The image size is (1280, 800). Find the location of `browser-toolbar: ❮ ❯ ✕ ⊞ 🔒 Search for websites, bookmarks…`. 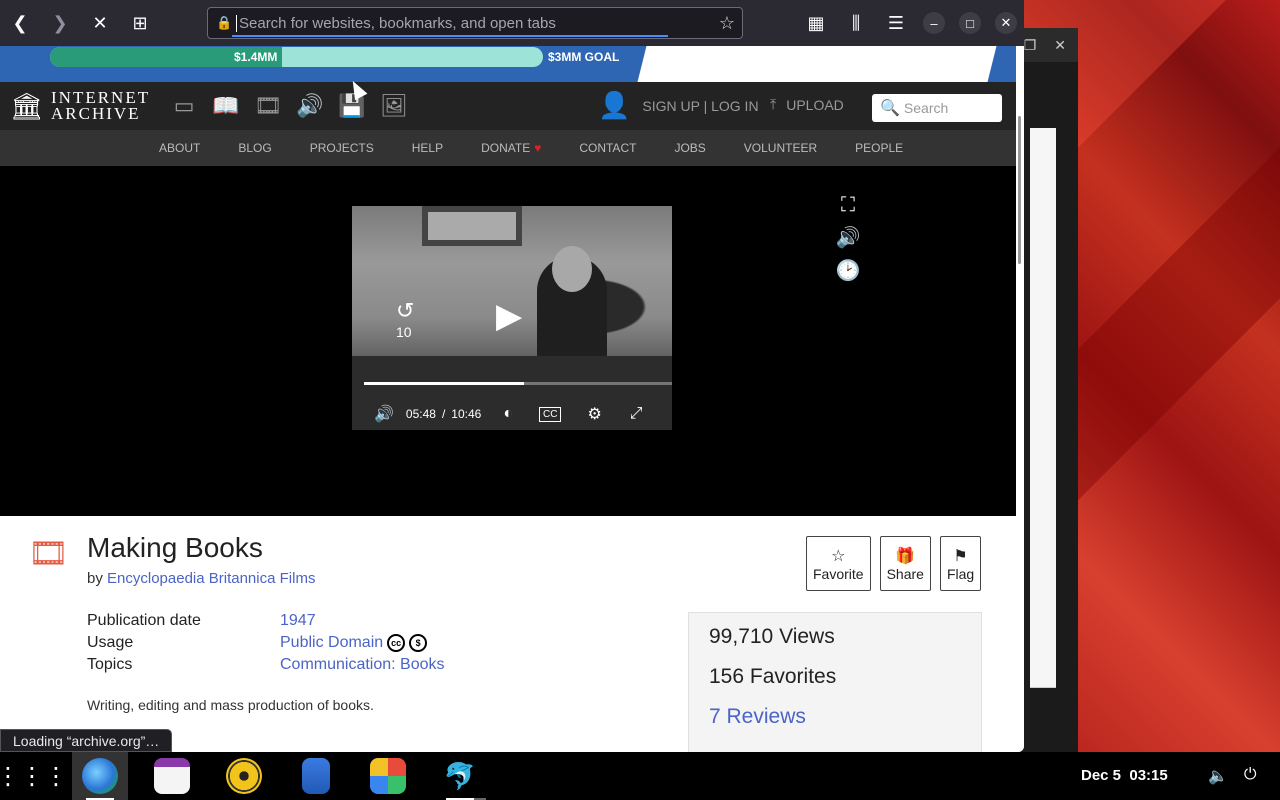

browser-toolbar: ❮ ❯ ✕ ⊞ 🔒 Search for websites, bookmarks… is located at coordinates (512, 23).